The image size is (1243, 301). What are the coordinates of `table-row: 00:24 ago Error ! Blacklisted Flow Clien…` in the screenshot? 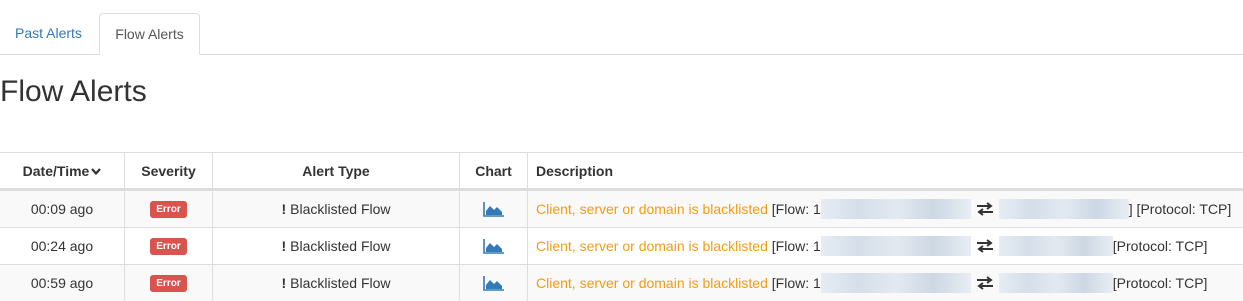 It's located at (621, 245).